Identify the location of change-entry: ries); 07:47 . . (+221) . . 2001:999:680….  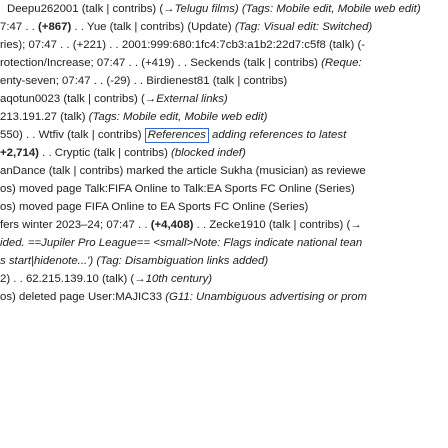
(182, 45).